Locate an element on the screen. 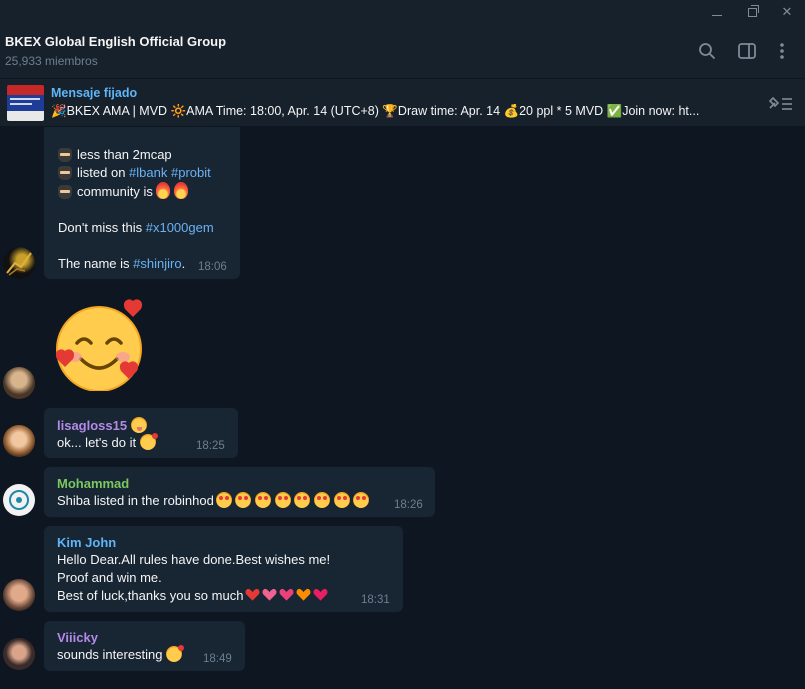 The width and height of the screenshot is (805, 689). minimize-icon is located at coordinates (717, 12).